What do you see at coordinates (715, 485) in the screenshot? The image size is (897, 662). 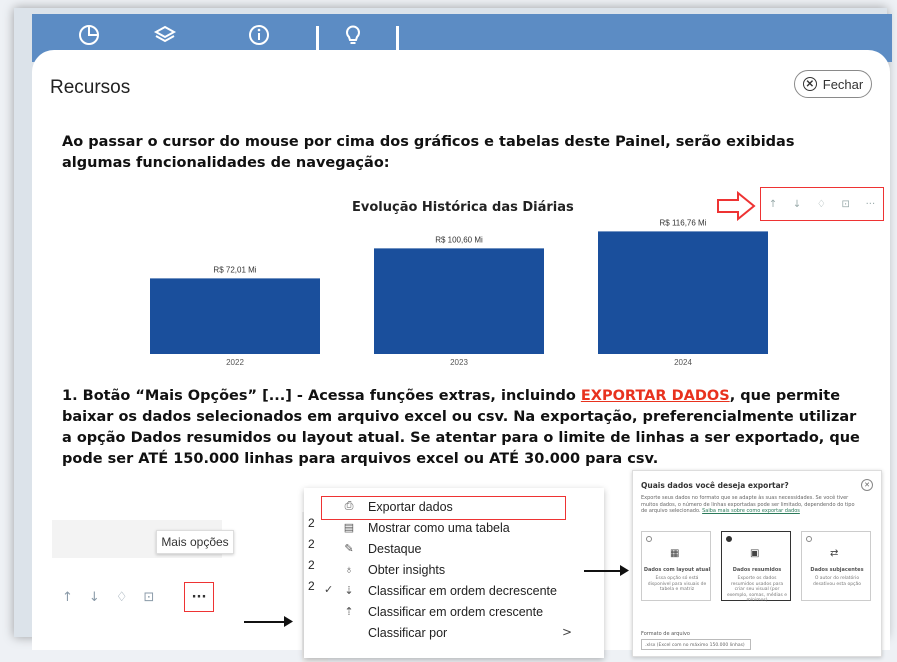 I see `dialog-title: Quais dados você deseja exportar?` at bounding box center [715, 485].